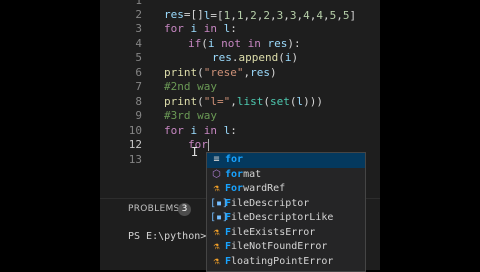 The width and height of the screenshot is (480, 272). What do you see at coordinates (124, 95) in the screenshot?
I see `line-number-gutter: 1 2 3 4 5 6 7 8 9 10 12 13` at bounding box center [124, 95].